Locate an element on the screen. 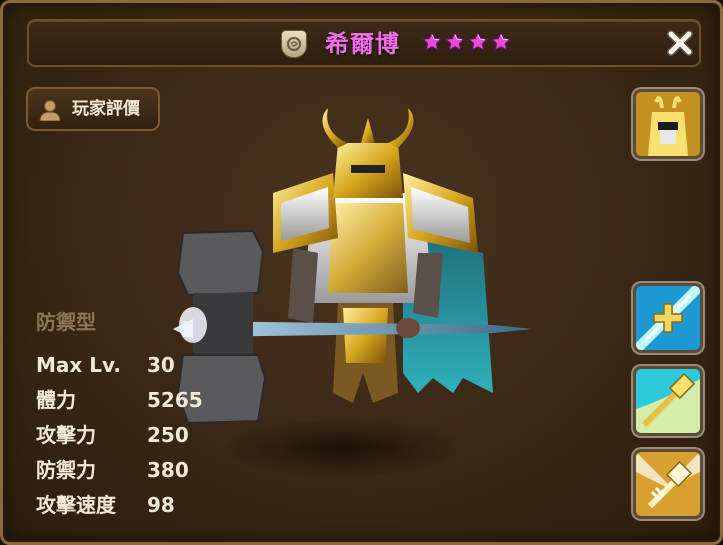 The height and width of the screenshot is (545, 723). monster-portrait-icon is located at coordinates (668, 124).